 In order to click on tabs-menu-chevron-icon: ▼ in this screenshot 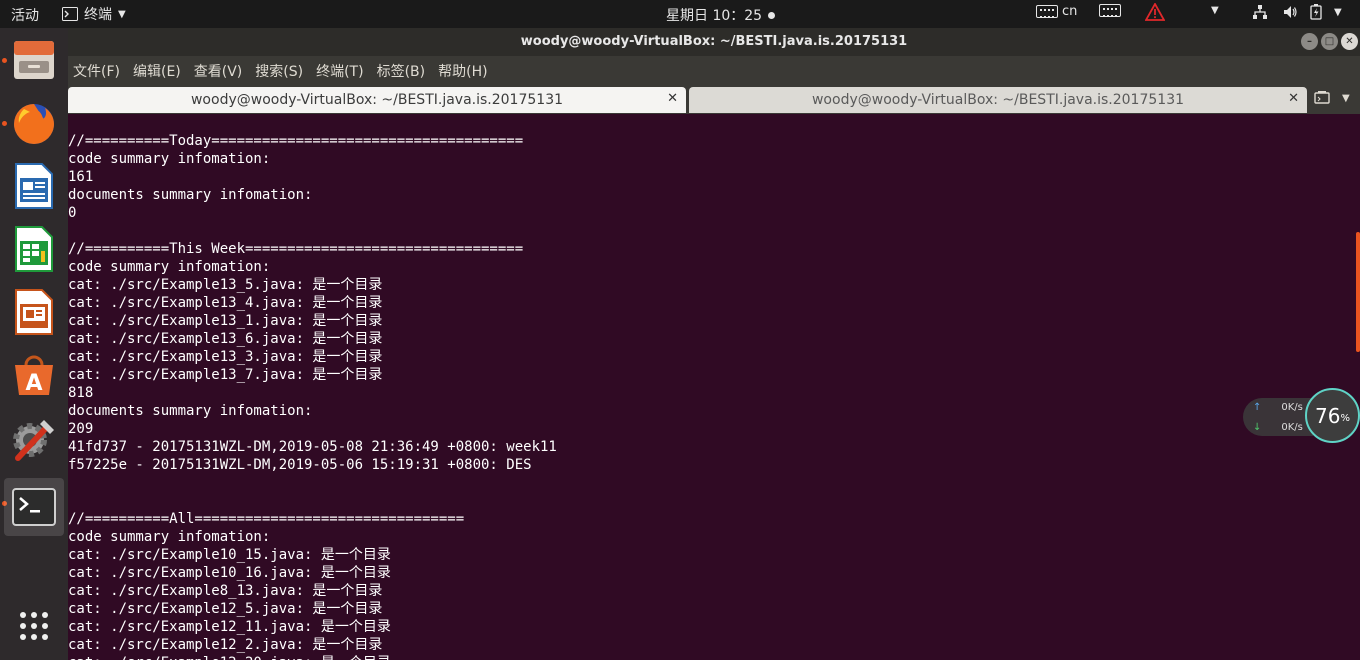, I will do `click(1346, 99)`.